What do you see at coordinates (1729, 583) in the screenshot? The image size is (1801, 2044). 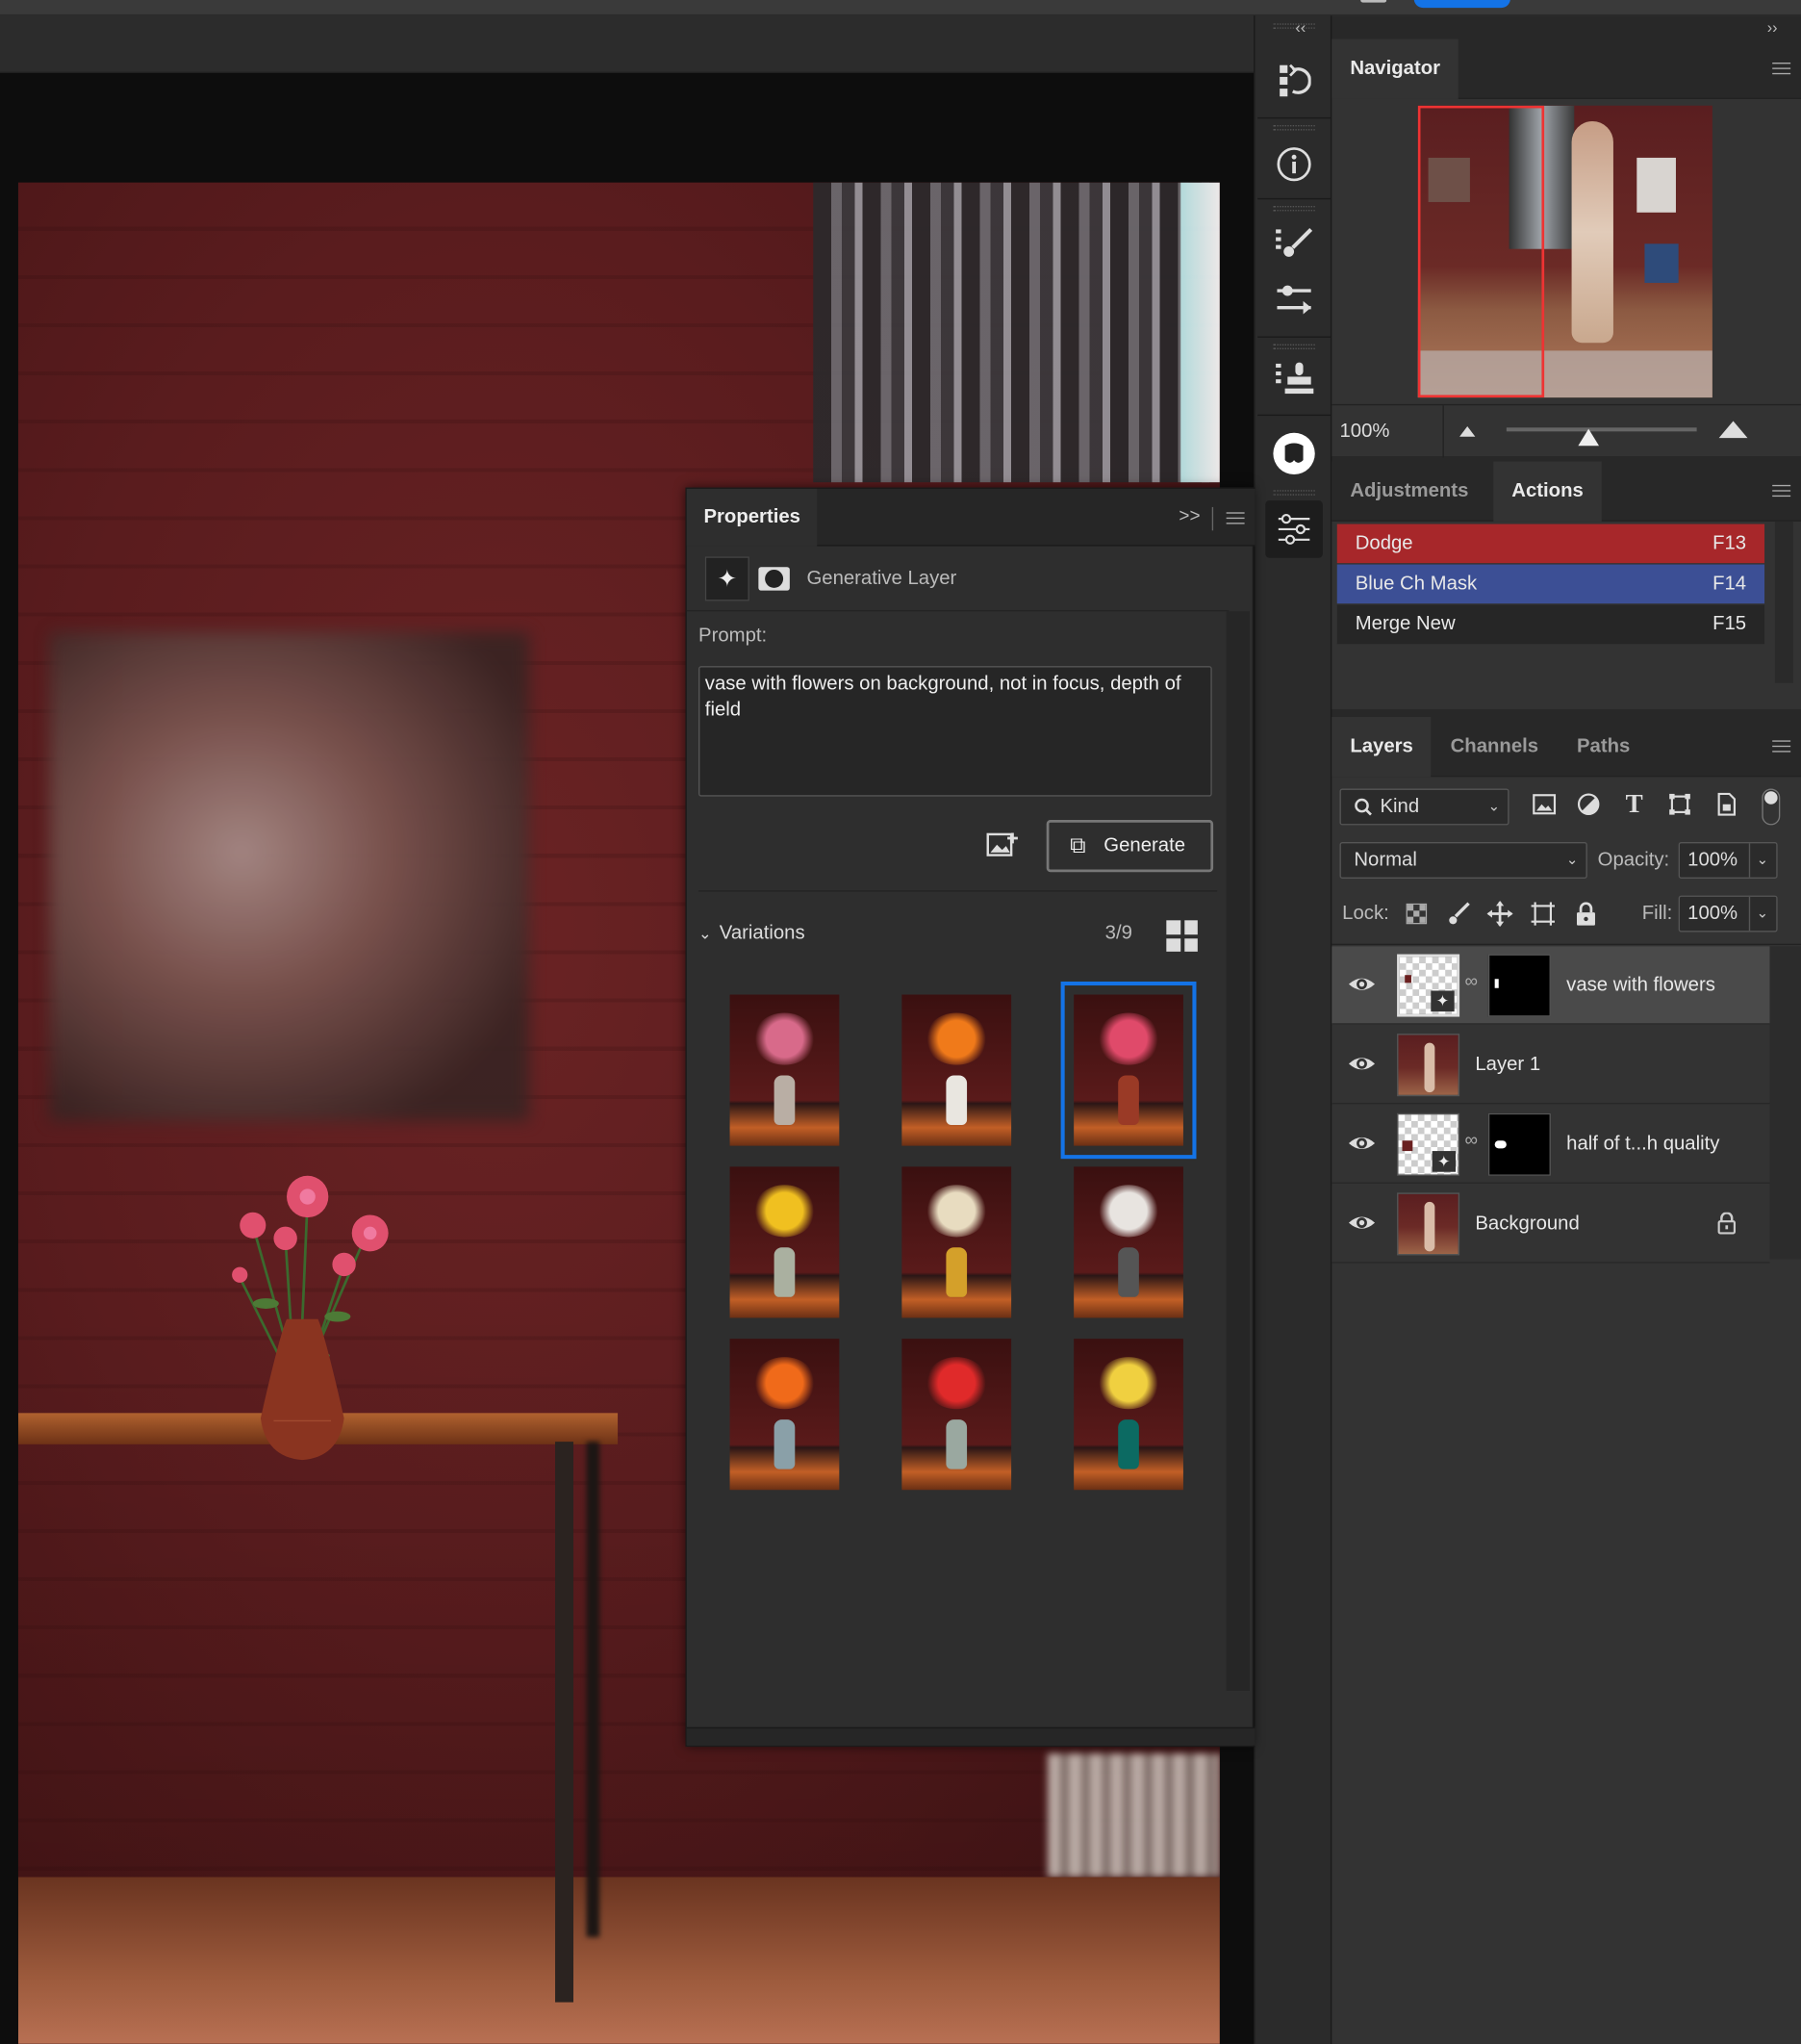 I see `action-shortcut: F14` at bounding box center [1729, 583].